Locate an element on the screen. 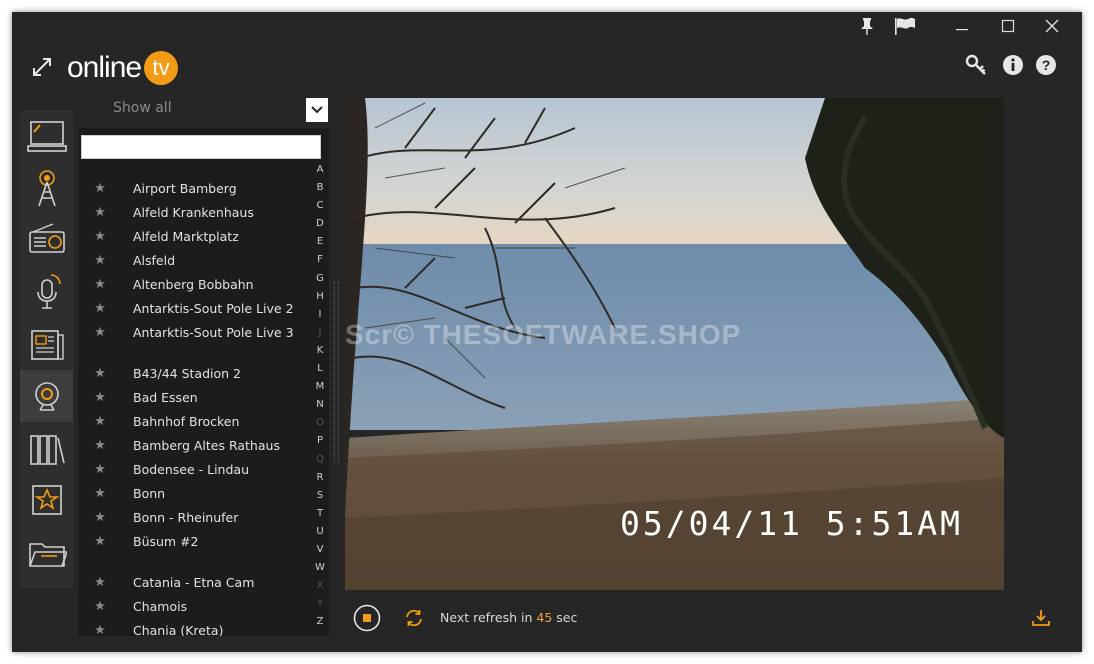 Image resolution: width=1094 pixels, height=664 pixels. alphabet-letter: U is located at coordinates (320, 535).